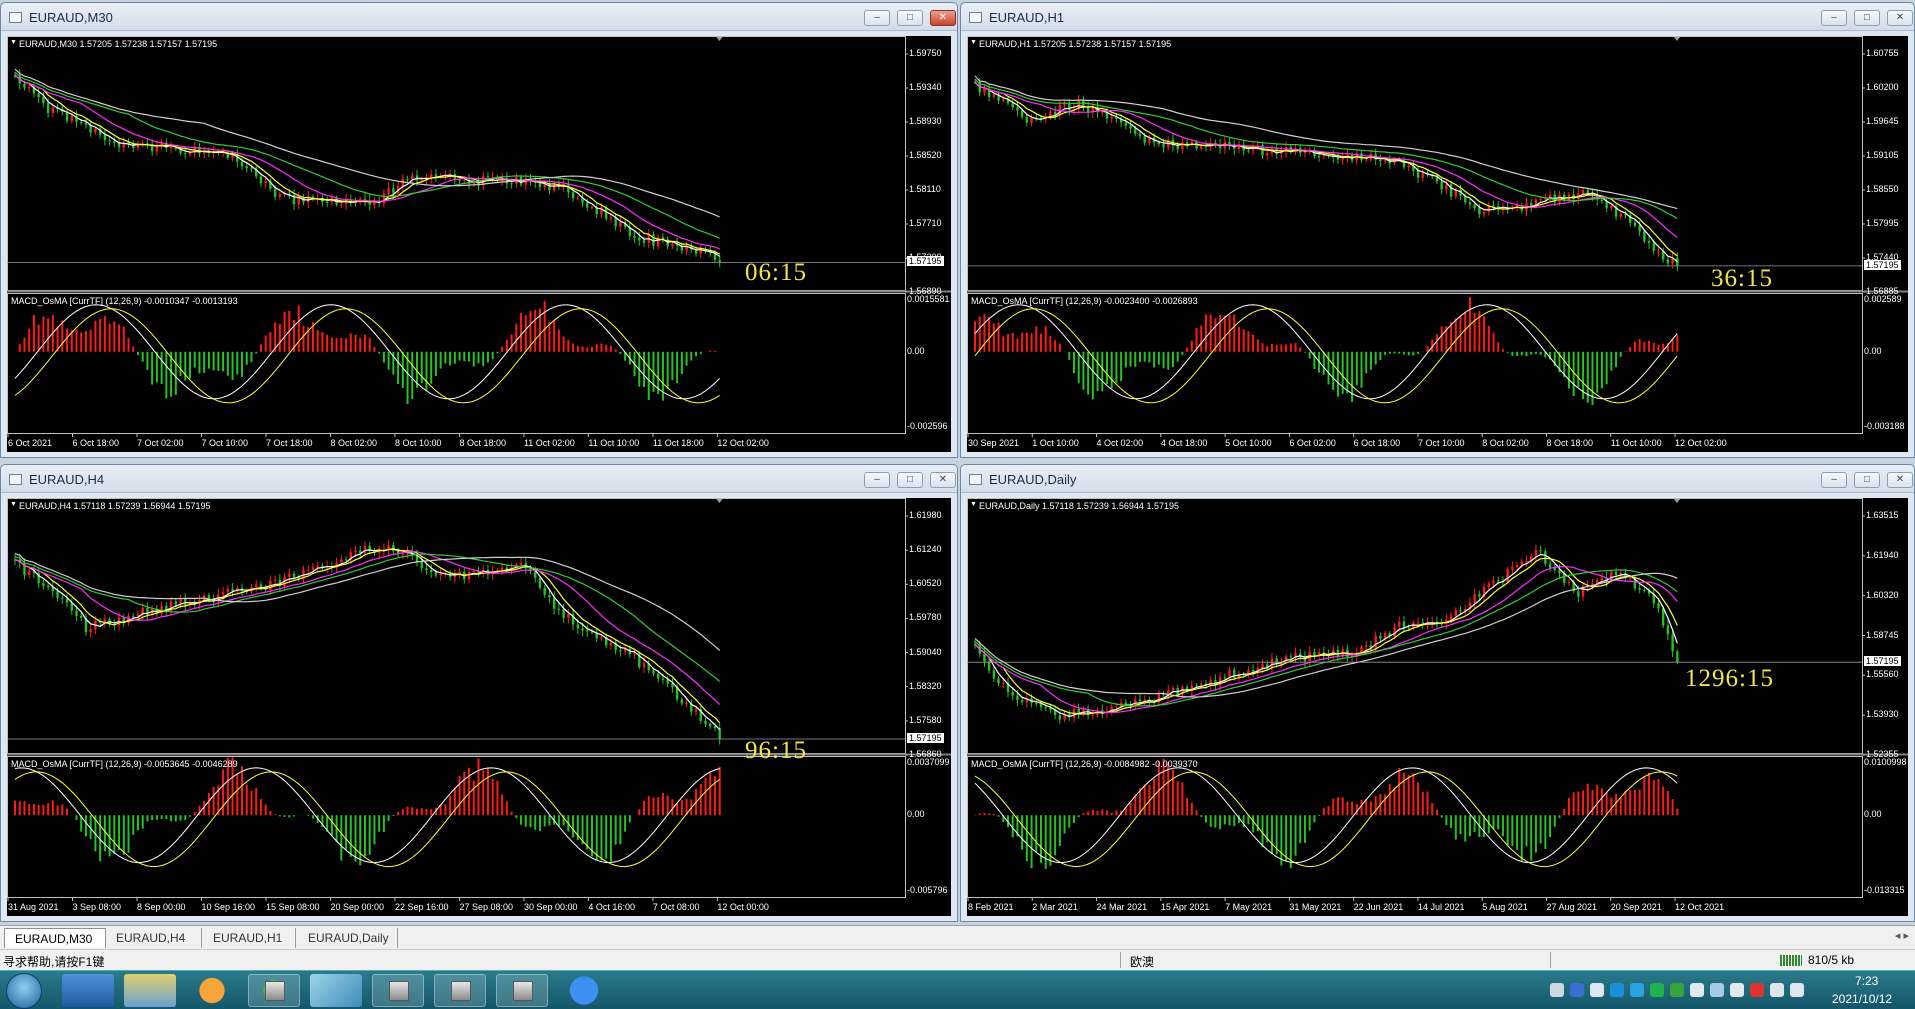 Image resolution: width=1915 pixels, height=1009 pixels. Describe the element at coordinates (88, 990) in the screenshot. I see `taskbar-desktop-icon` at that location.